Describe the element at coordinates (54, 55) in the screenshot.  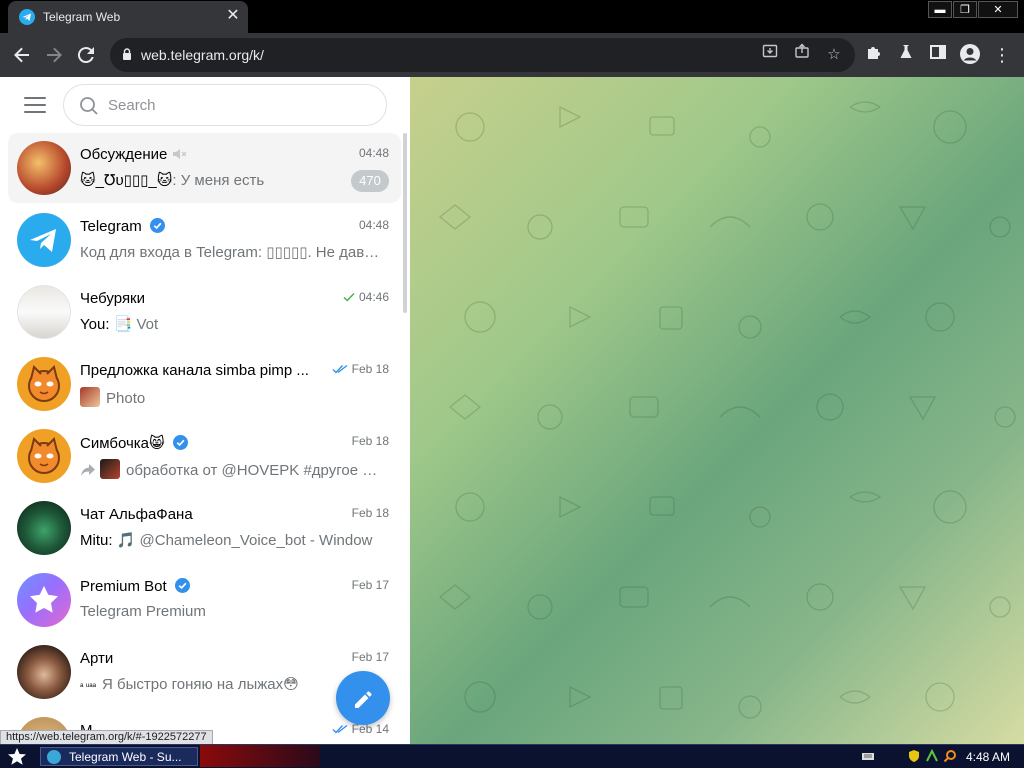
I see `forward-arrow-icon` at that location.